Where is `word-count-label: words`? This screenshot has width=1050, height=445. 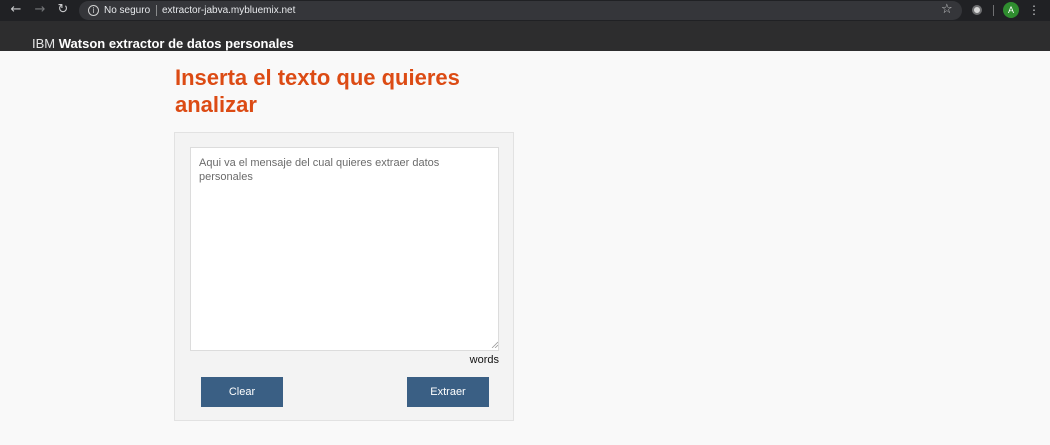 word-count-label: words is located at coordinates (484, 360).